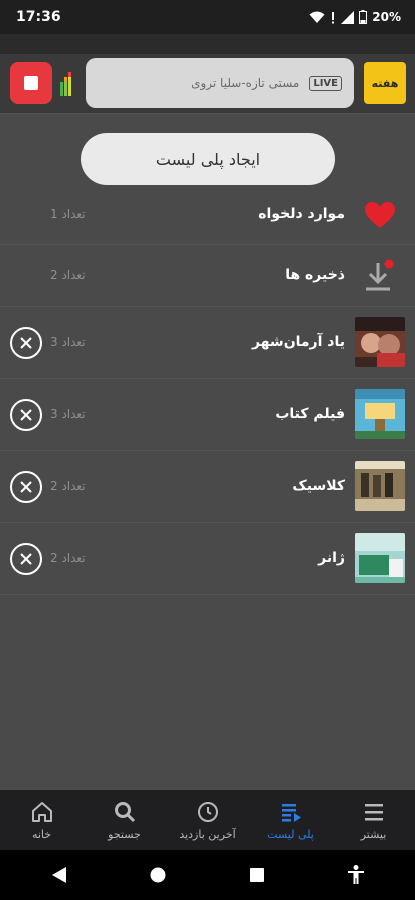 This screenshot has height=900, width=415. What do you see at coordinates (373, 834) in the screenshot?
I see `nav-more-label: بیشتر` at bounding box center [373, 834].